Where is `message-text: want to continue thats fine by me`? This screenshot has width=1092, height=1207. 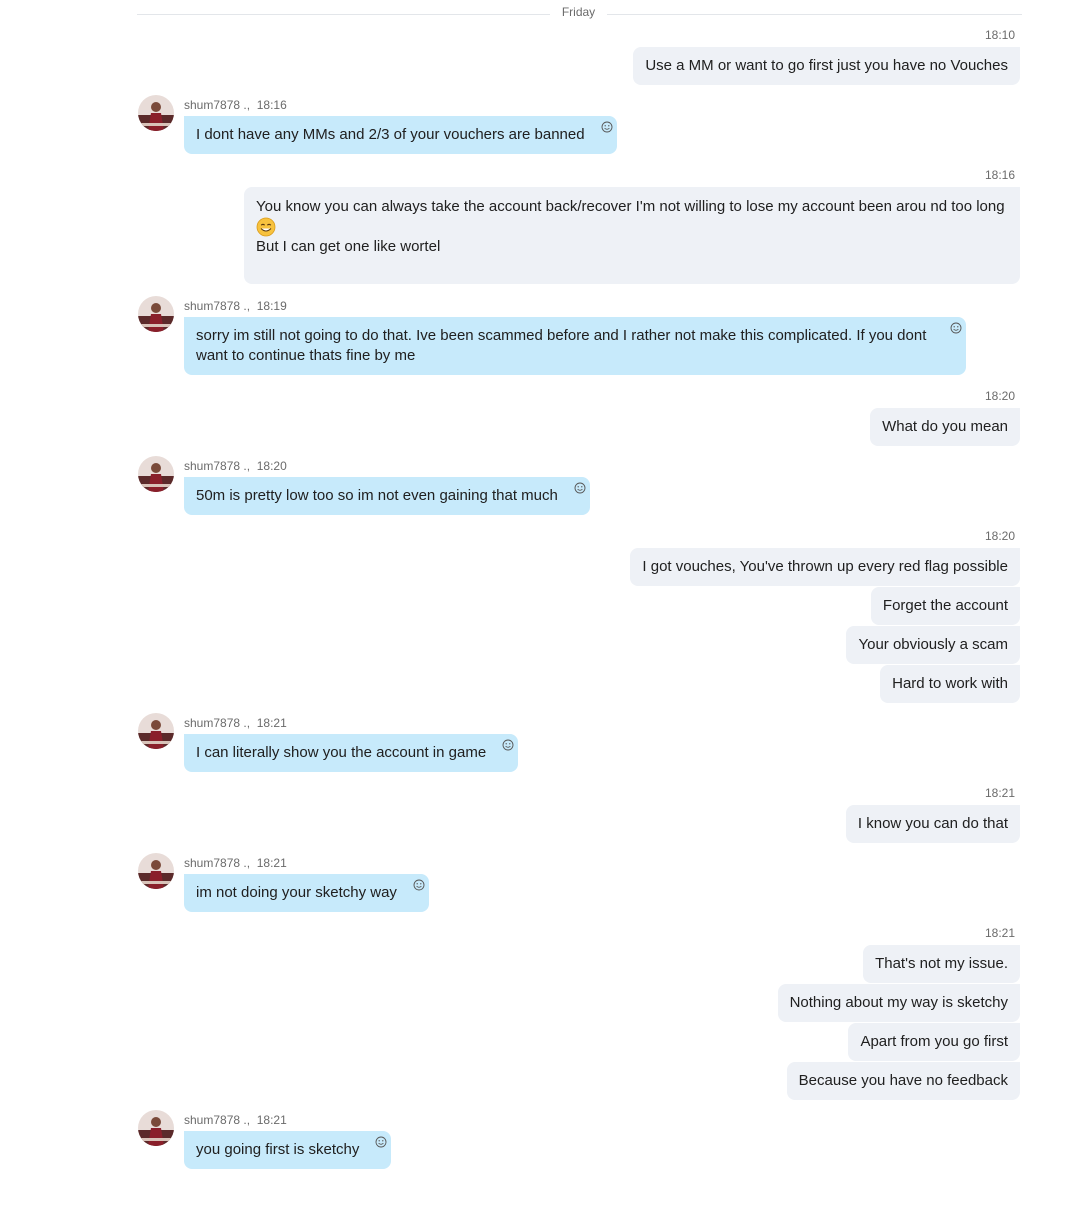 message-text: want to continue thats fine by me is located at coordinates (306, 355).